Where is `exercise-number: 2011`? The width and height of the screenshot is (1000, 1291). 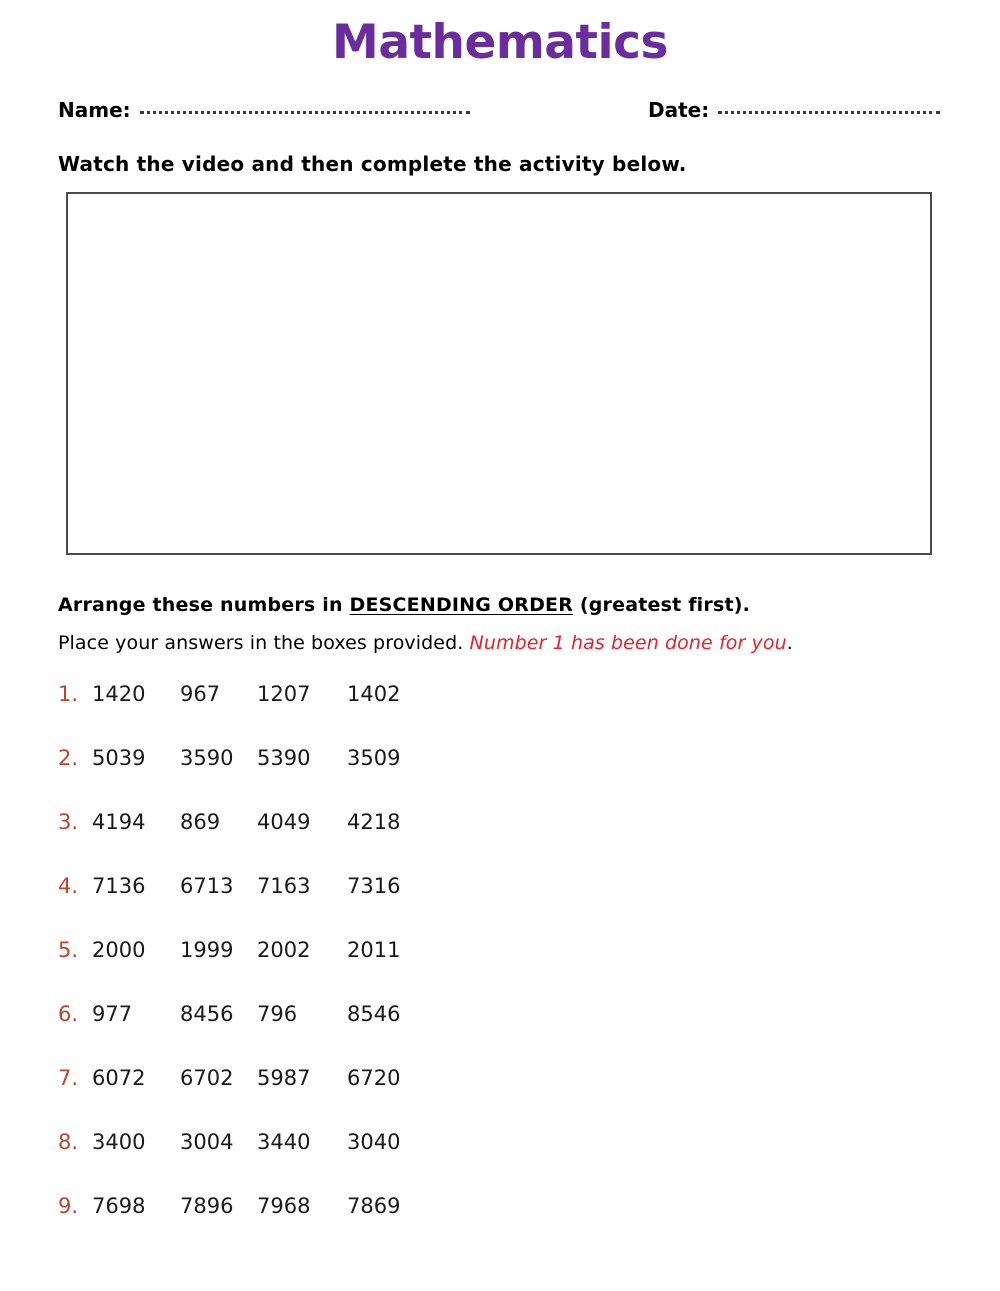
exercise-number: 2011 is located at coordinates (374, 950).